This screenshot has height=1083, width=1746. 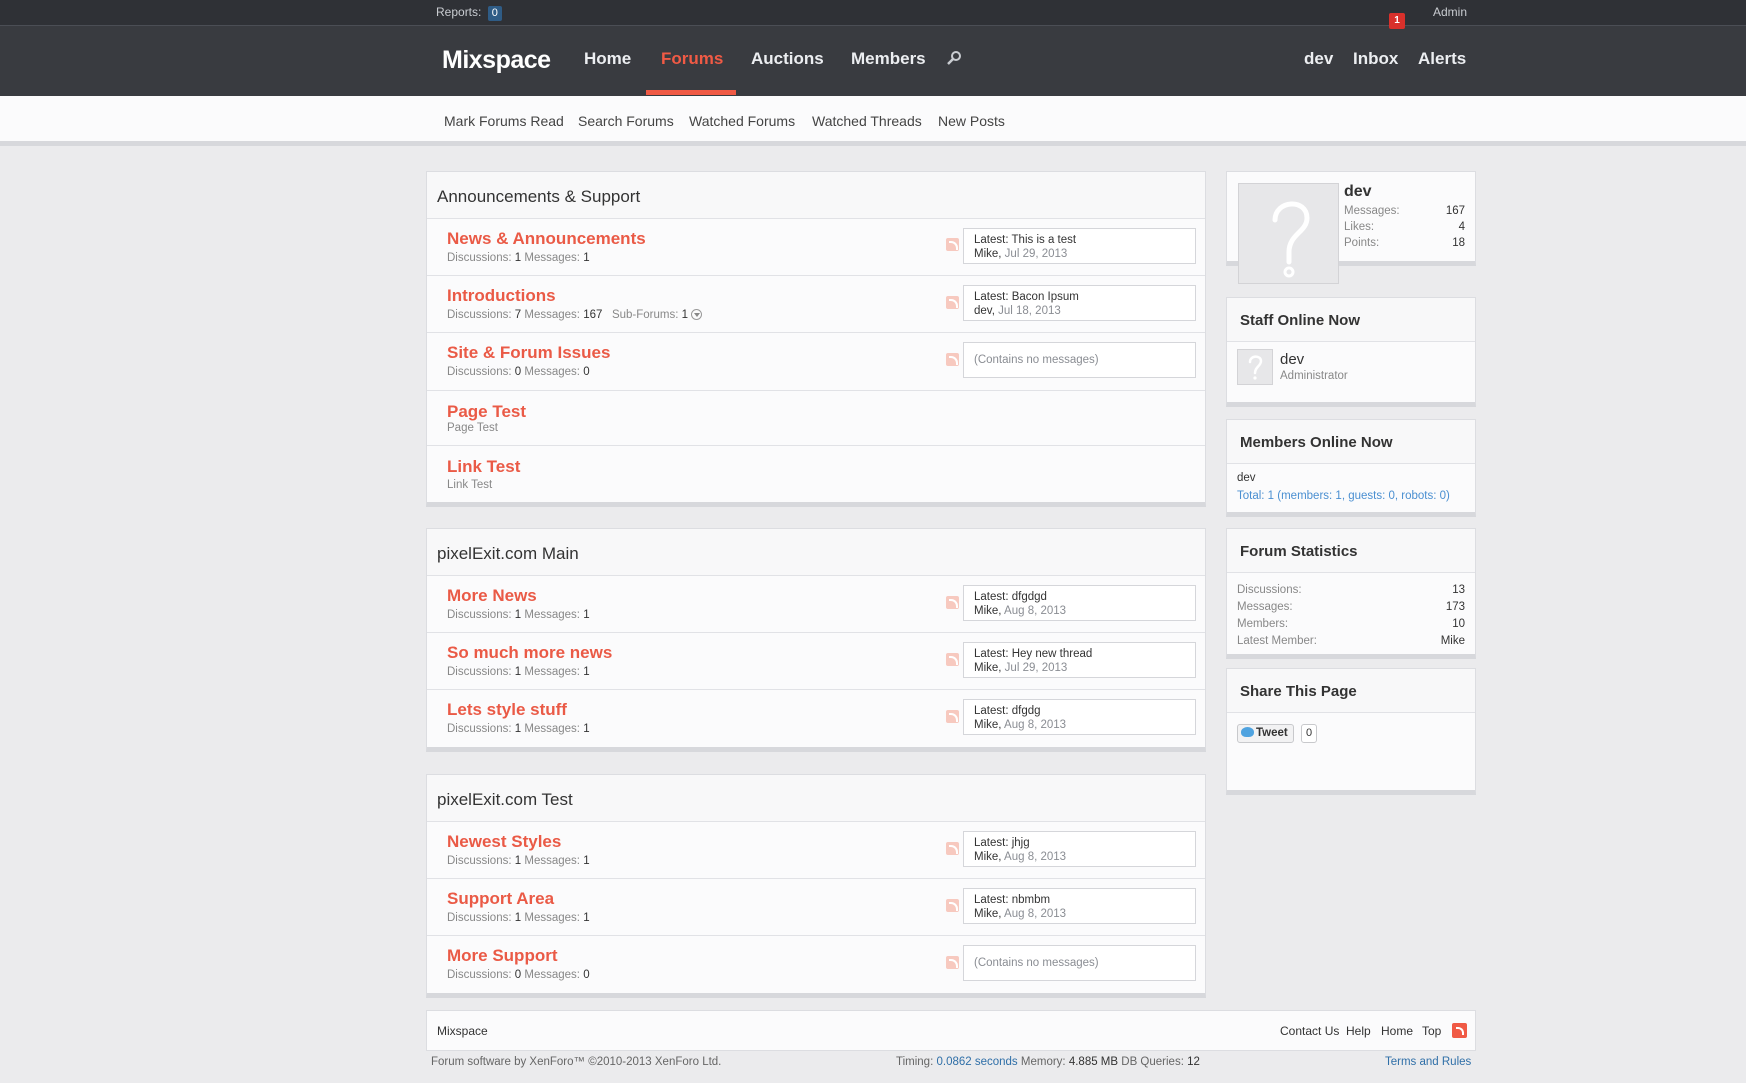 What do you see at coordinates (528, 353) in the screenshot?
I see `forum-title-site-forum-issues: Site & Forum Issues` at bounding box center [528, 353].